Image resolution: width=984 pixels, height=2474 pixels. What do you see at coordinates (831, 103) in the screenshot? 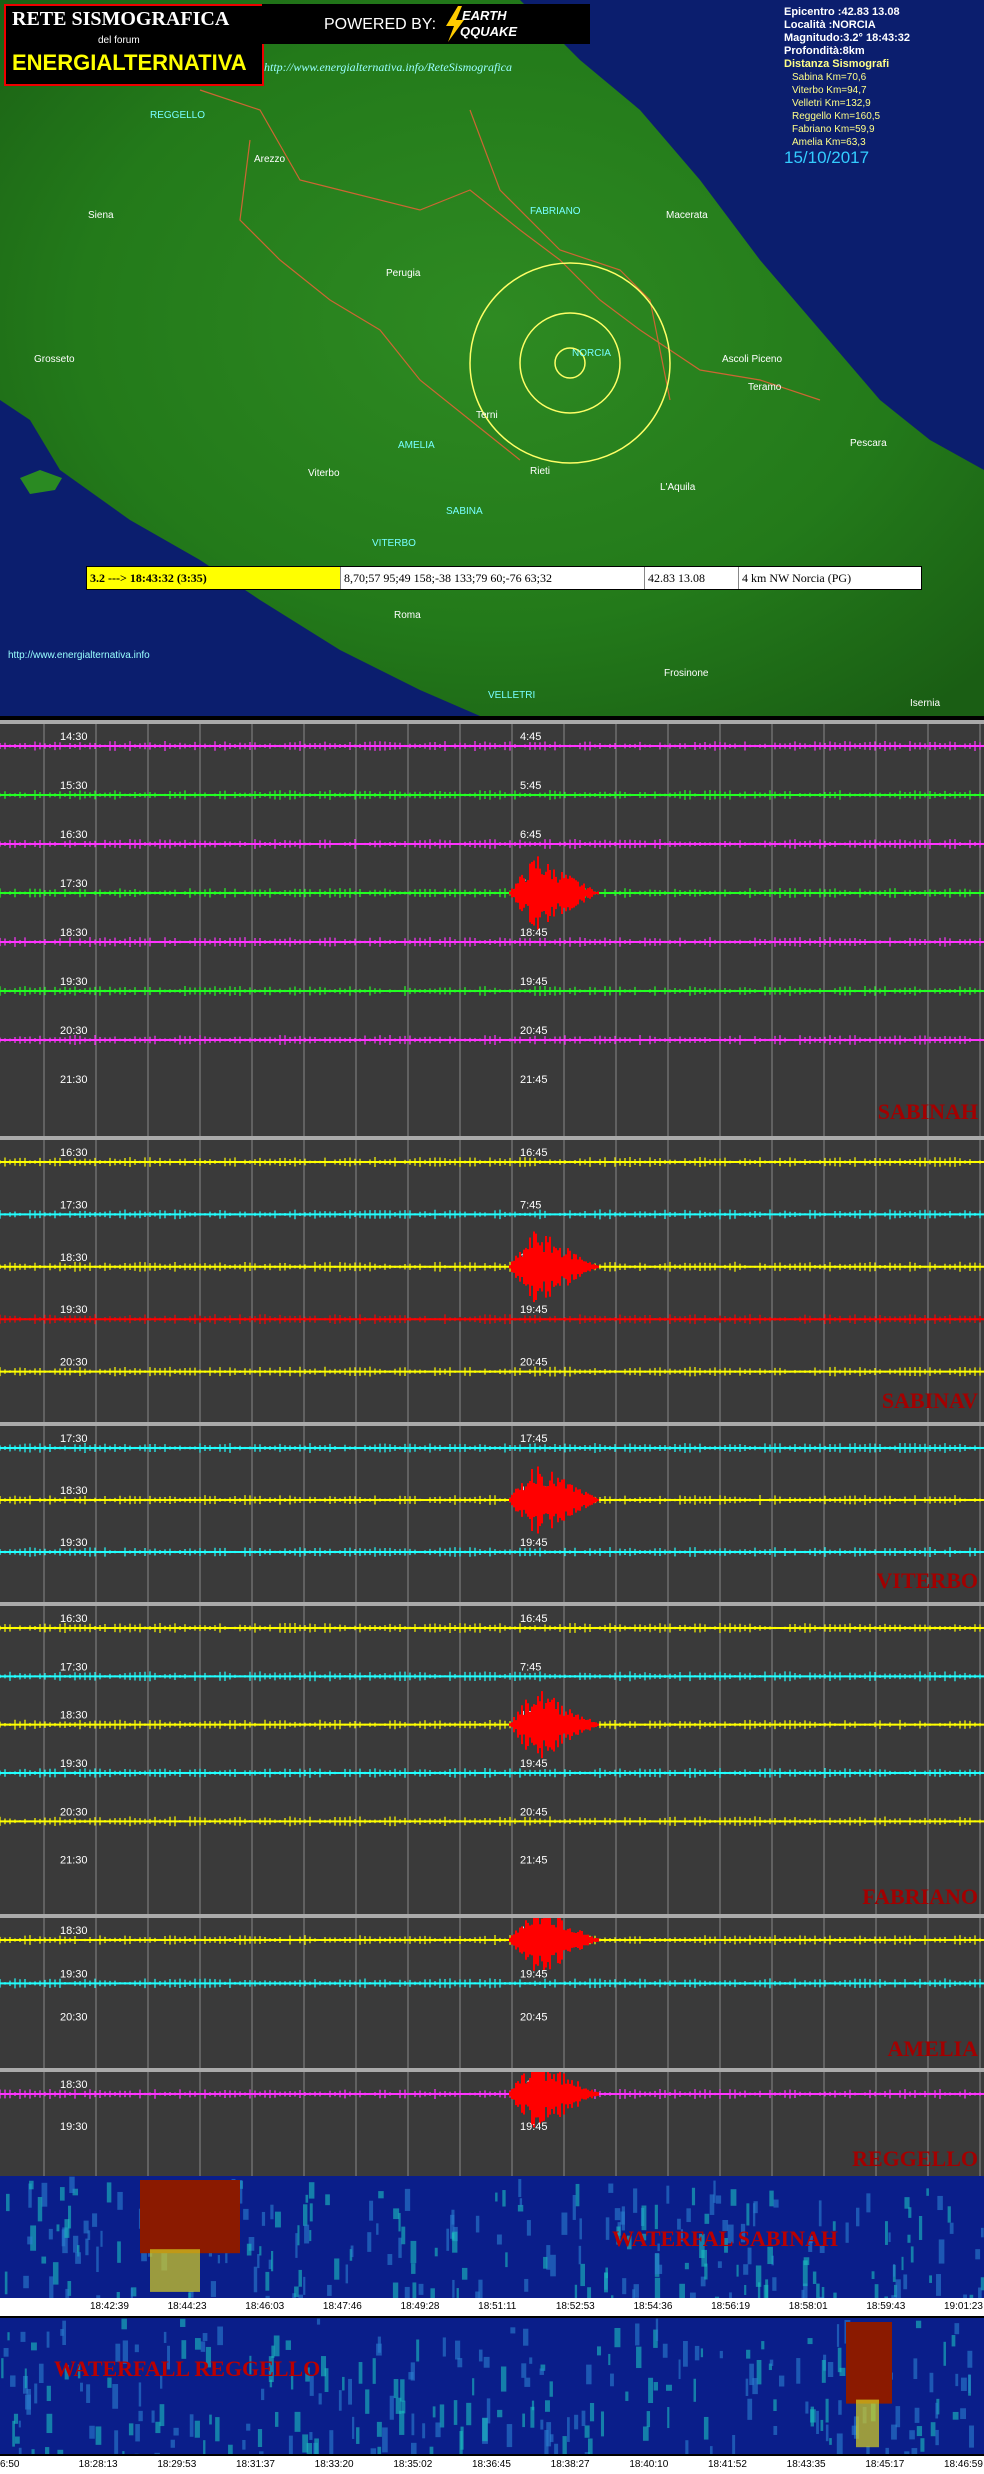
I see `distance-item: Velletri Km=132,9` at bounding box center [831, 103].